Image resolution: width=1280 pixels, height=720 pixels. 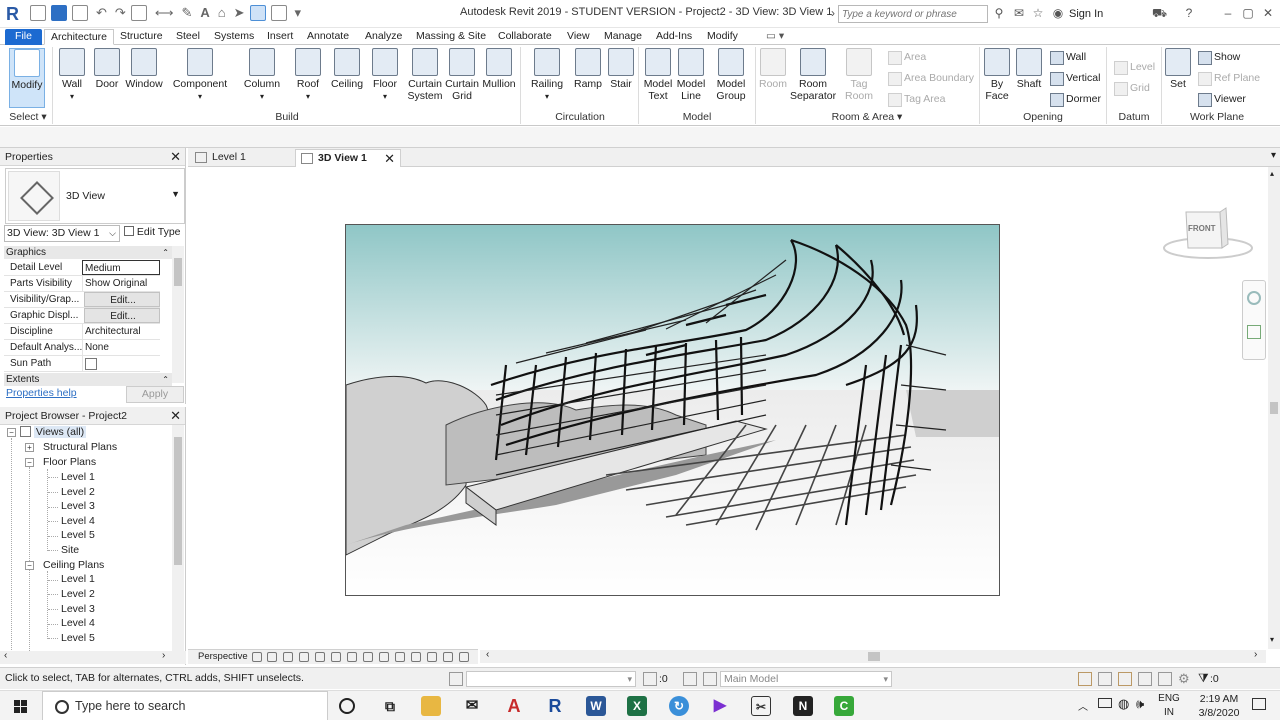 What do you see at coordinates (674, 37) in the screenshot?
I see `tab-add-ins: Add-Ins` at bounding box center [674, 37].